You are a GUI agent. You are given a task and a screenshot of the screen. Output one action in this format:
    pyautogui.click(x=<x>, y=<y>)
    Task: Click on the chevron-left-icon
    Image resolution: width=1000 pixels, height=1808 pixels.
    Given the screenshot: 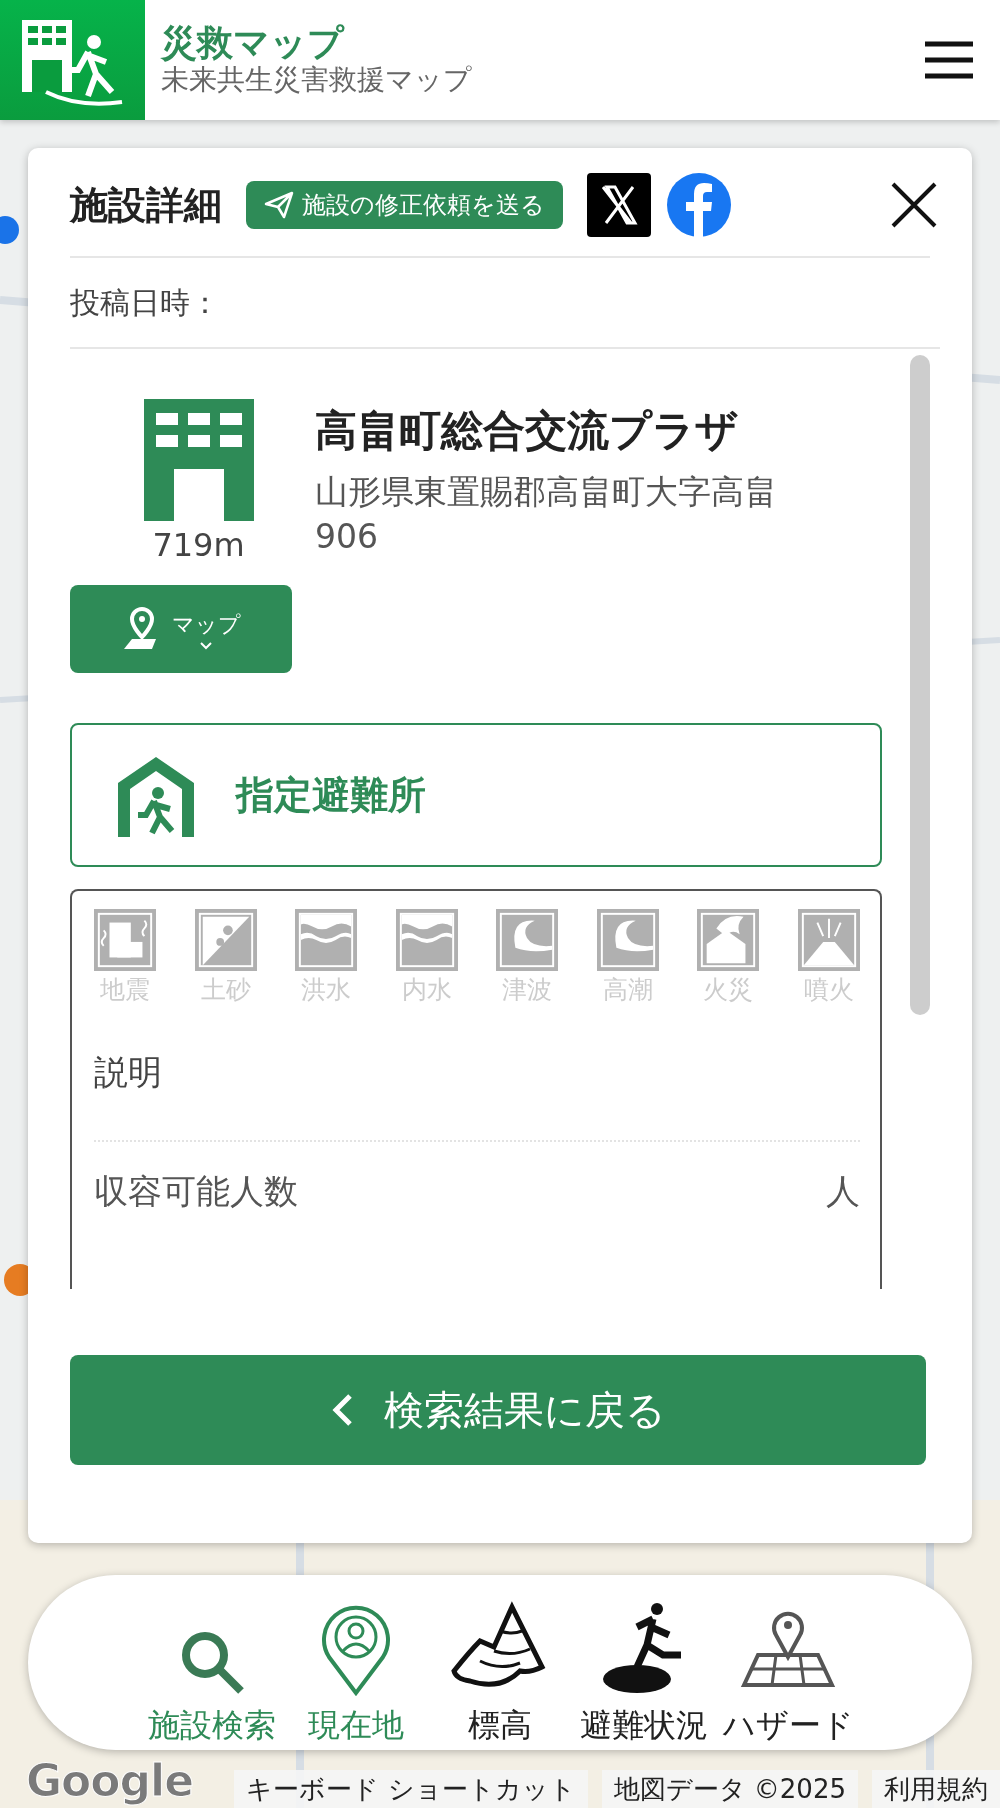 What is the action you would take?
    pyautogui.click(x=342, y=1410)
    